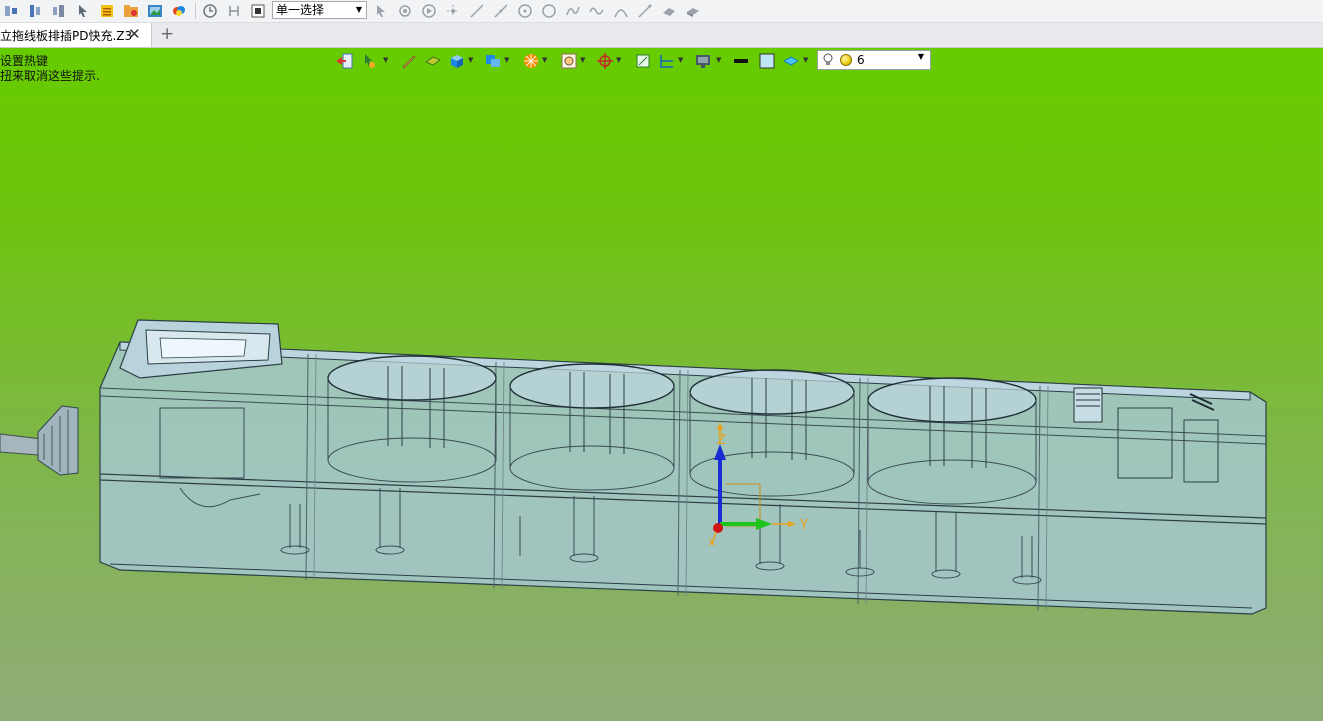 The width and height of the screenshot is (1323, 721). What do you see at coordinates (134, 34) in the screenshot?
I see `close-icon: ✕` at bounding box center [134, 34].